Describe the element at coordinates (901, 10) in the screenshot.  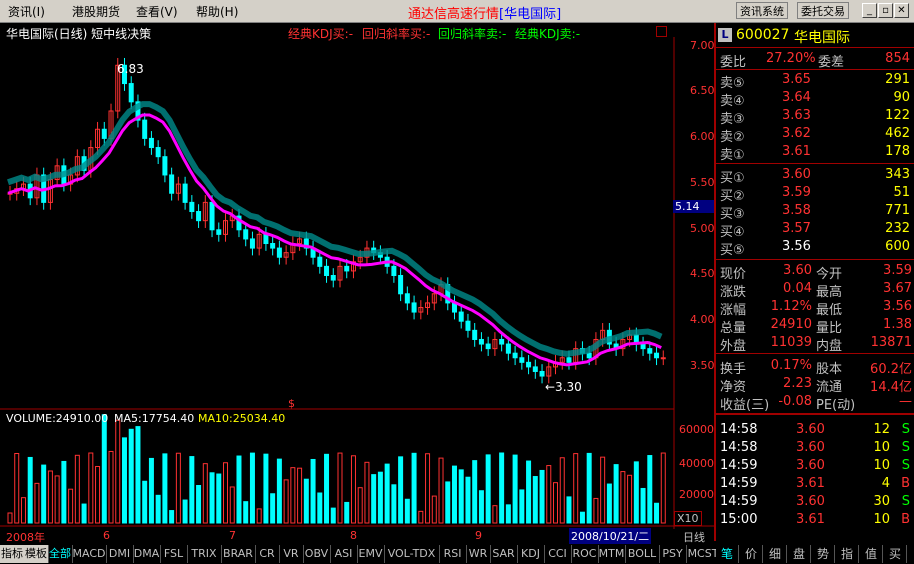
I see `close-icon: ✕` at that location.